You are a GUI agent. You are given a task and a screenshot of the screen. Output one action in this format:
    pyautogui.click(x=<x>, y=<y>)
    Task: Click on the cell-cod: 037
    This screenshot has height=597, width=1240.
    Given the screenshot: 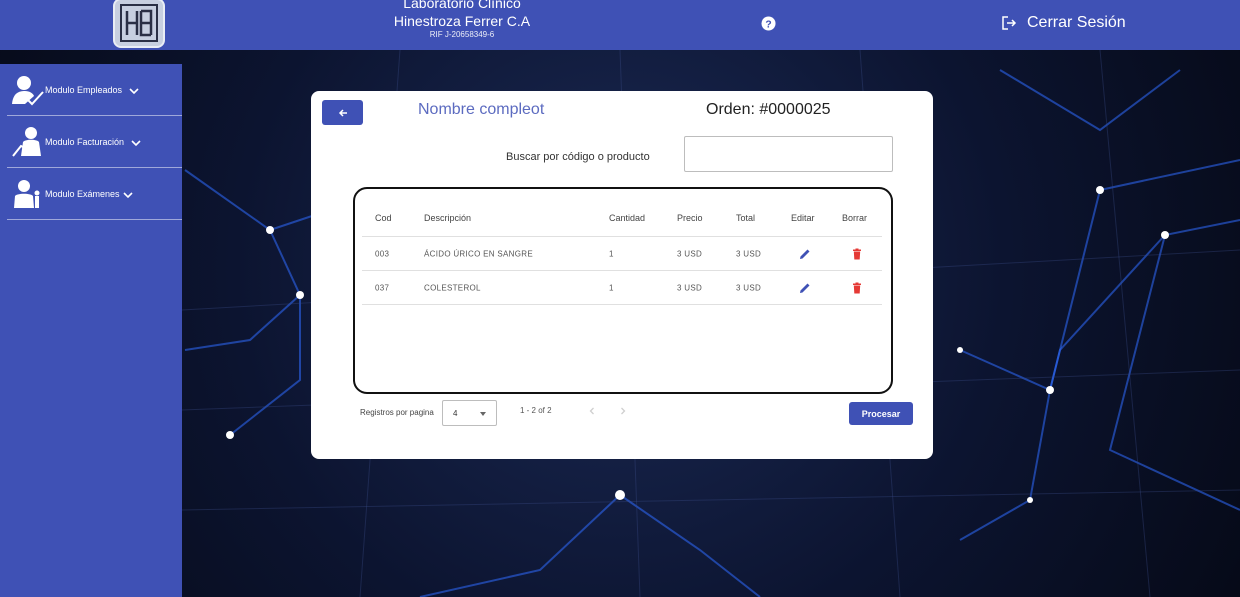 What is the action you would take?
    pyautogui.click(x=382, y=287)
    